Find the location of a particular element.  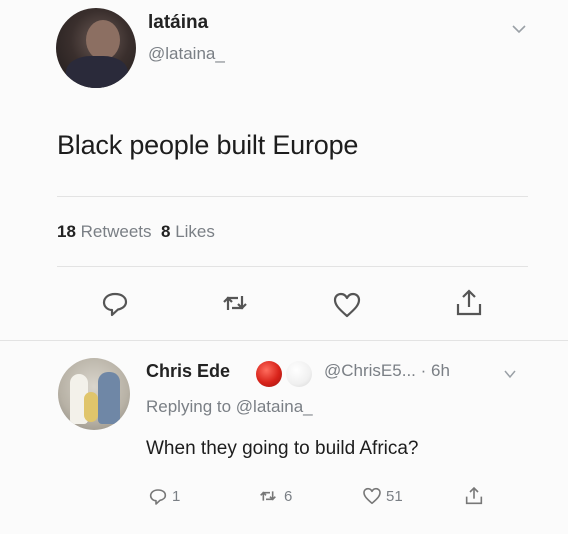

reply-author-display-name: Chris Ede is located at coordinates (188, 371).